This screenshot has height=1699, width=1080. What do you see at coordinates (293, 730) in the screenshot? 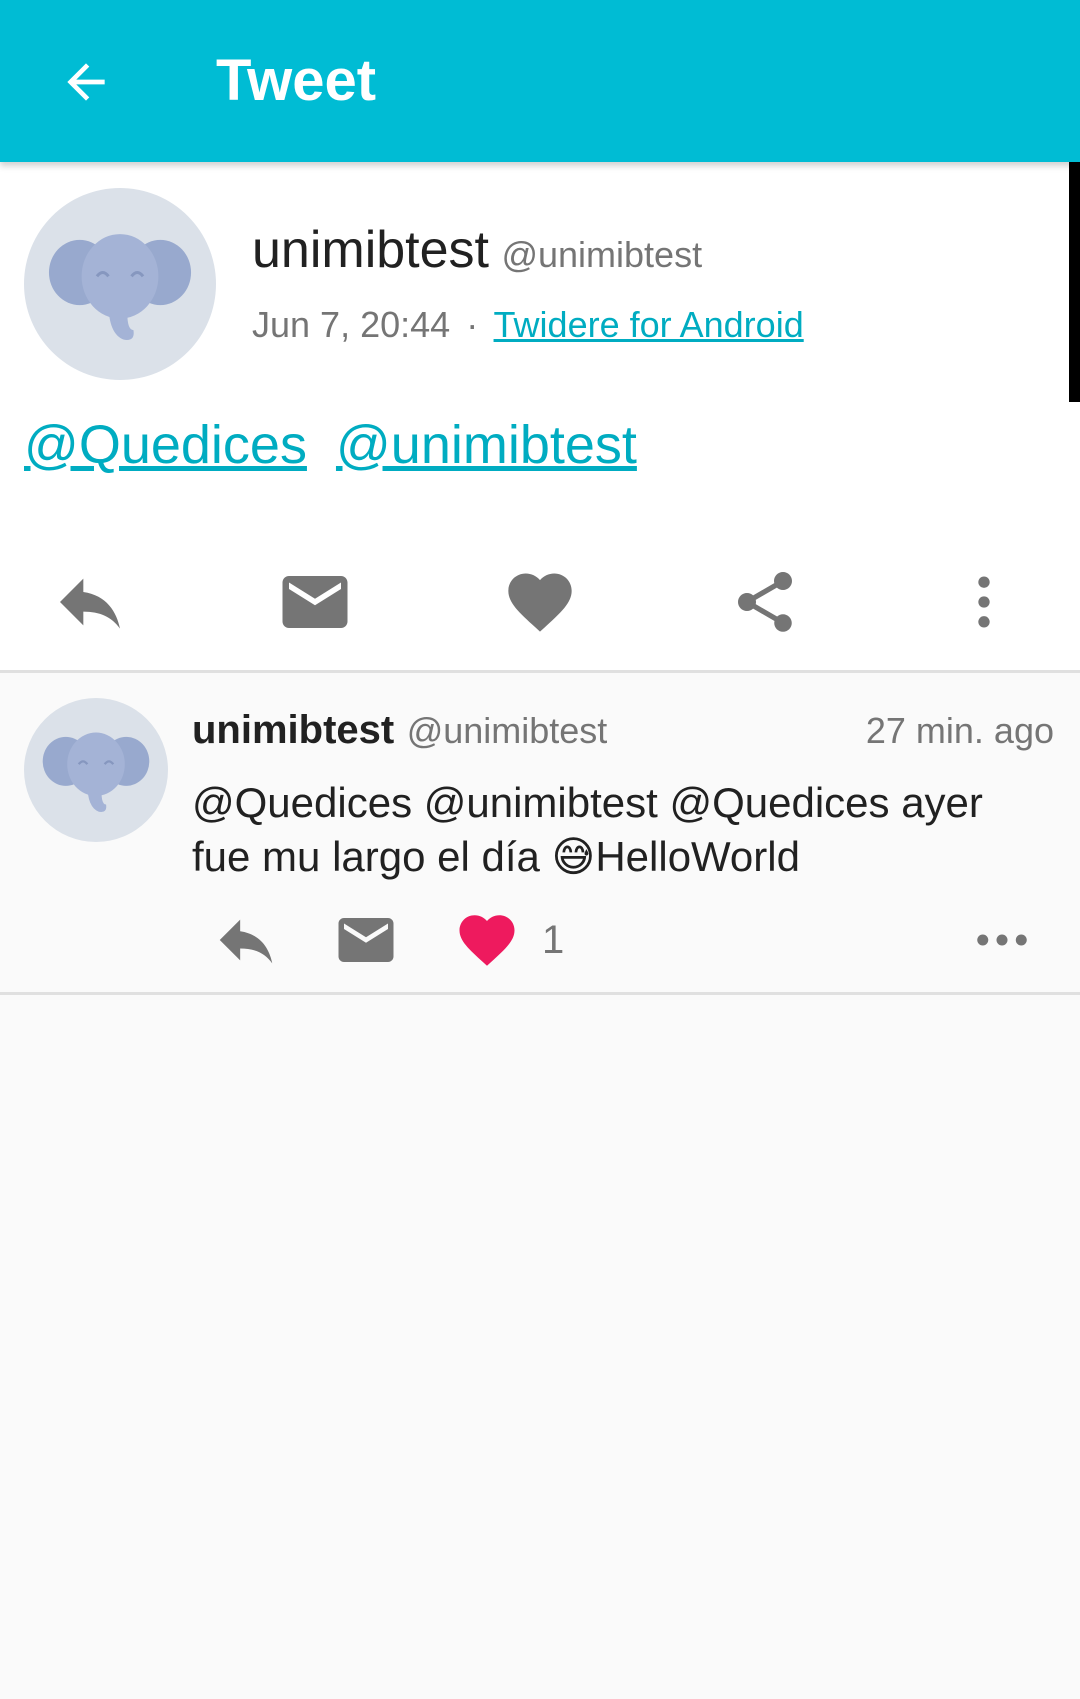
I see `reply-author-name: unimibtest` at bounding box center [293, 730].